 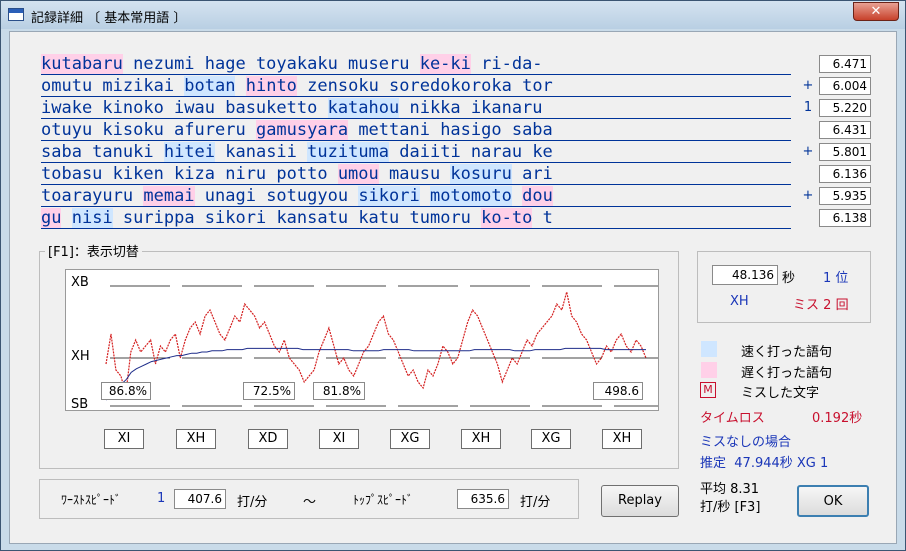 What do you see at coordinates (618, 391) in the screenshot?
I see `chart-speed-box: 498.6` at bounding box center [618, 391].